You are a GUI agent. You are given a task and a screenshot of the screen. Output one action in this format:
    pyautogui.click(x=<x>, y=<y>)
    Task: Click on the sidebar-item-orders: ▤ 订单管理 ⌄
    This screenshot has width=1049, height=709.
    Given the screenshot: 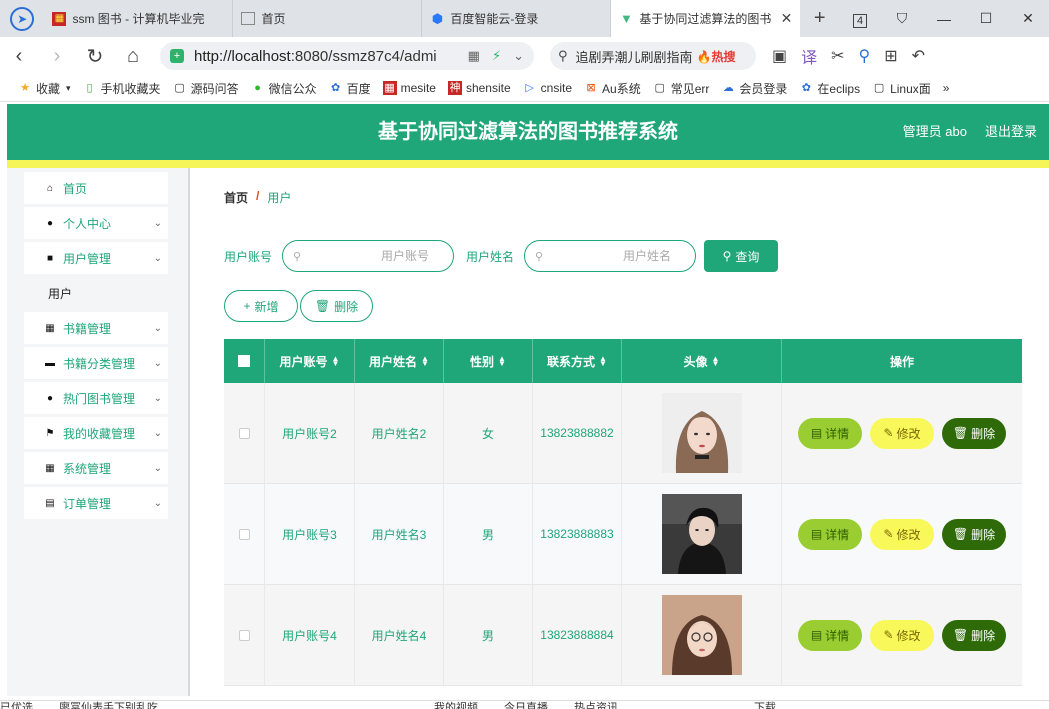 What is the action you would take?
    pyautogui.click(x=96, y=503)
    